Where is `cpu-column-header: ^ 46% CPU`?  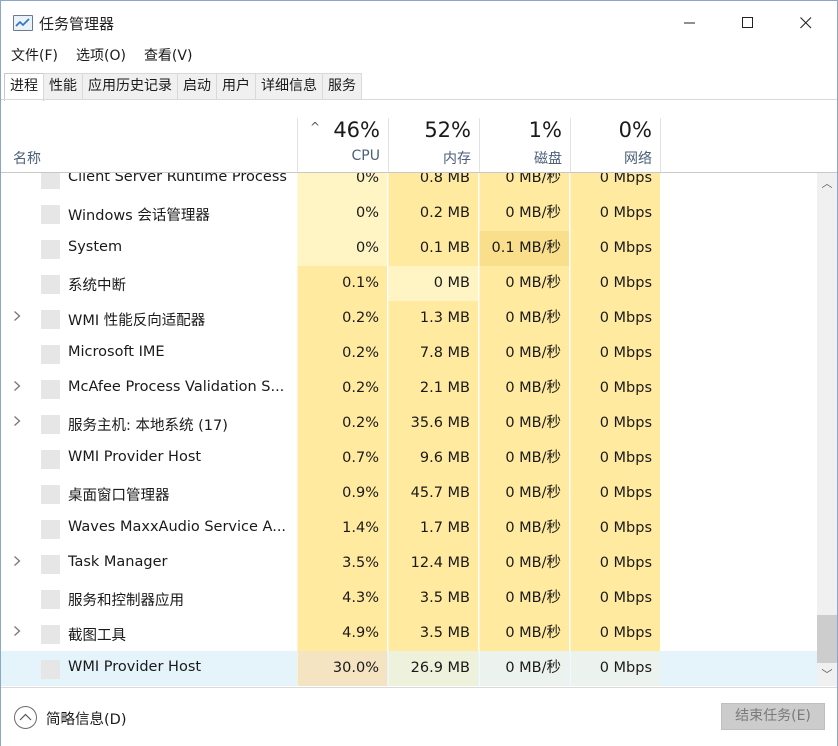 cpu-column-header: ^ 46% CPU is located at coordinates (342, 145).